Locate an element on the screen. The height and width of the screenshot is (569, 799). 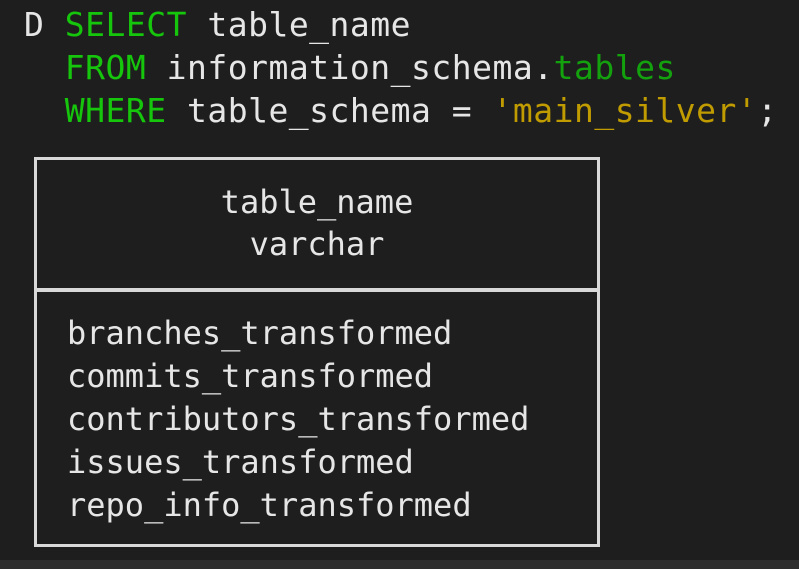
from-schema: information_schema. is located at coordinates (360, 67).